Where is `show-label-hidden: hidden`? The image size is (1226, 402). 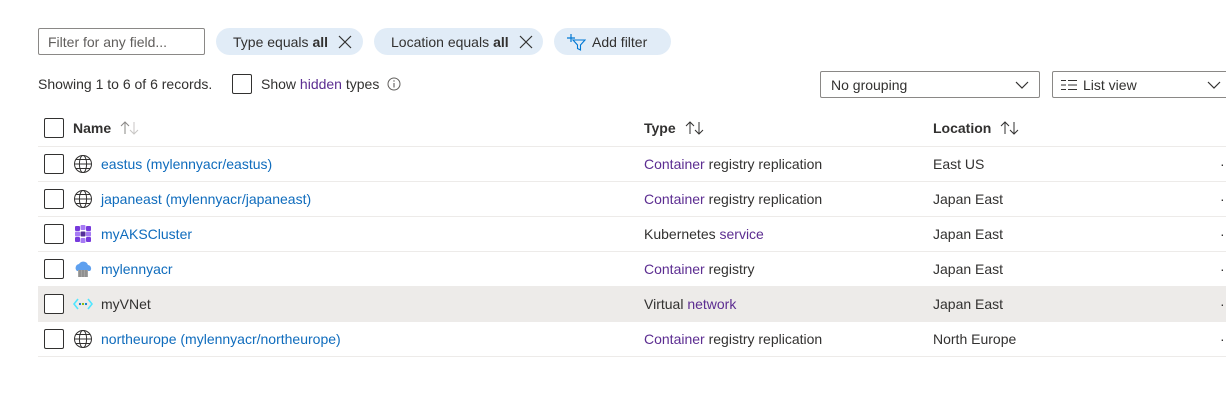
show-label-hidden: hidden is located at coordinates (320, 84).